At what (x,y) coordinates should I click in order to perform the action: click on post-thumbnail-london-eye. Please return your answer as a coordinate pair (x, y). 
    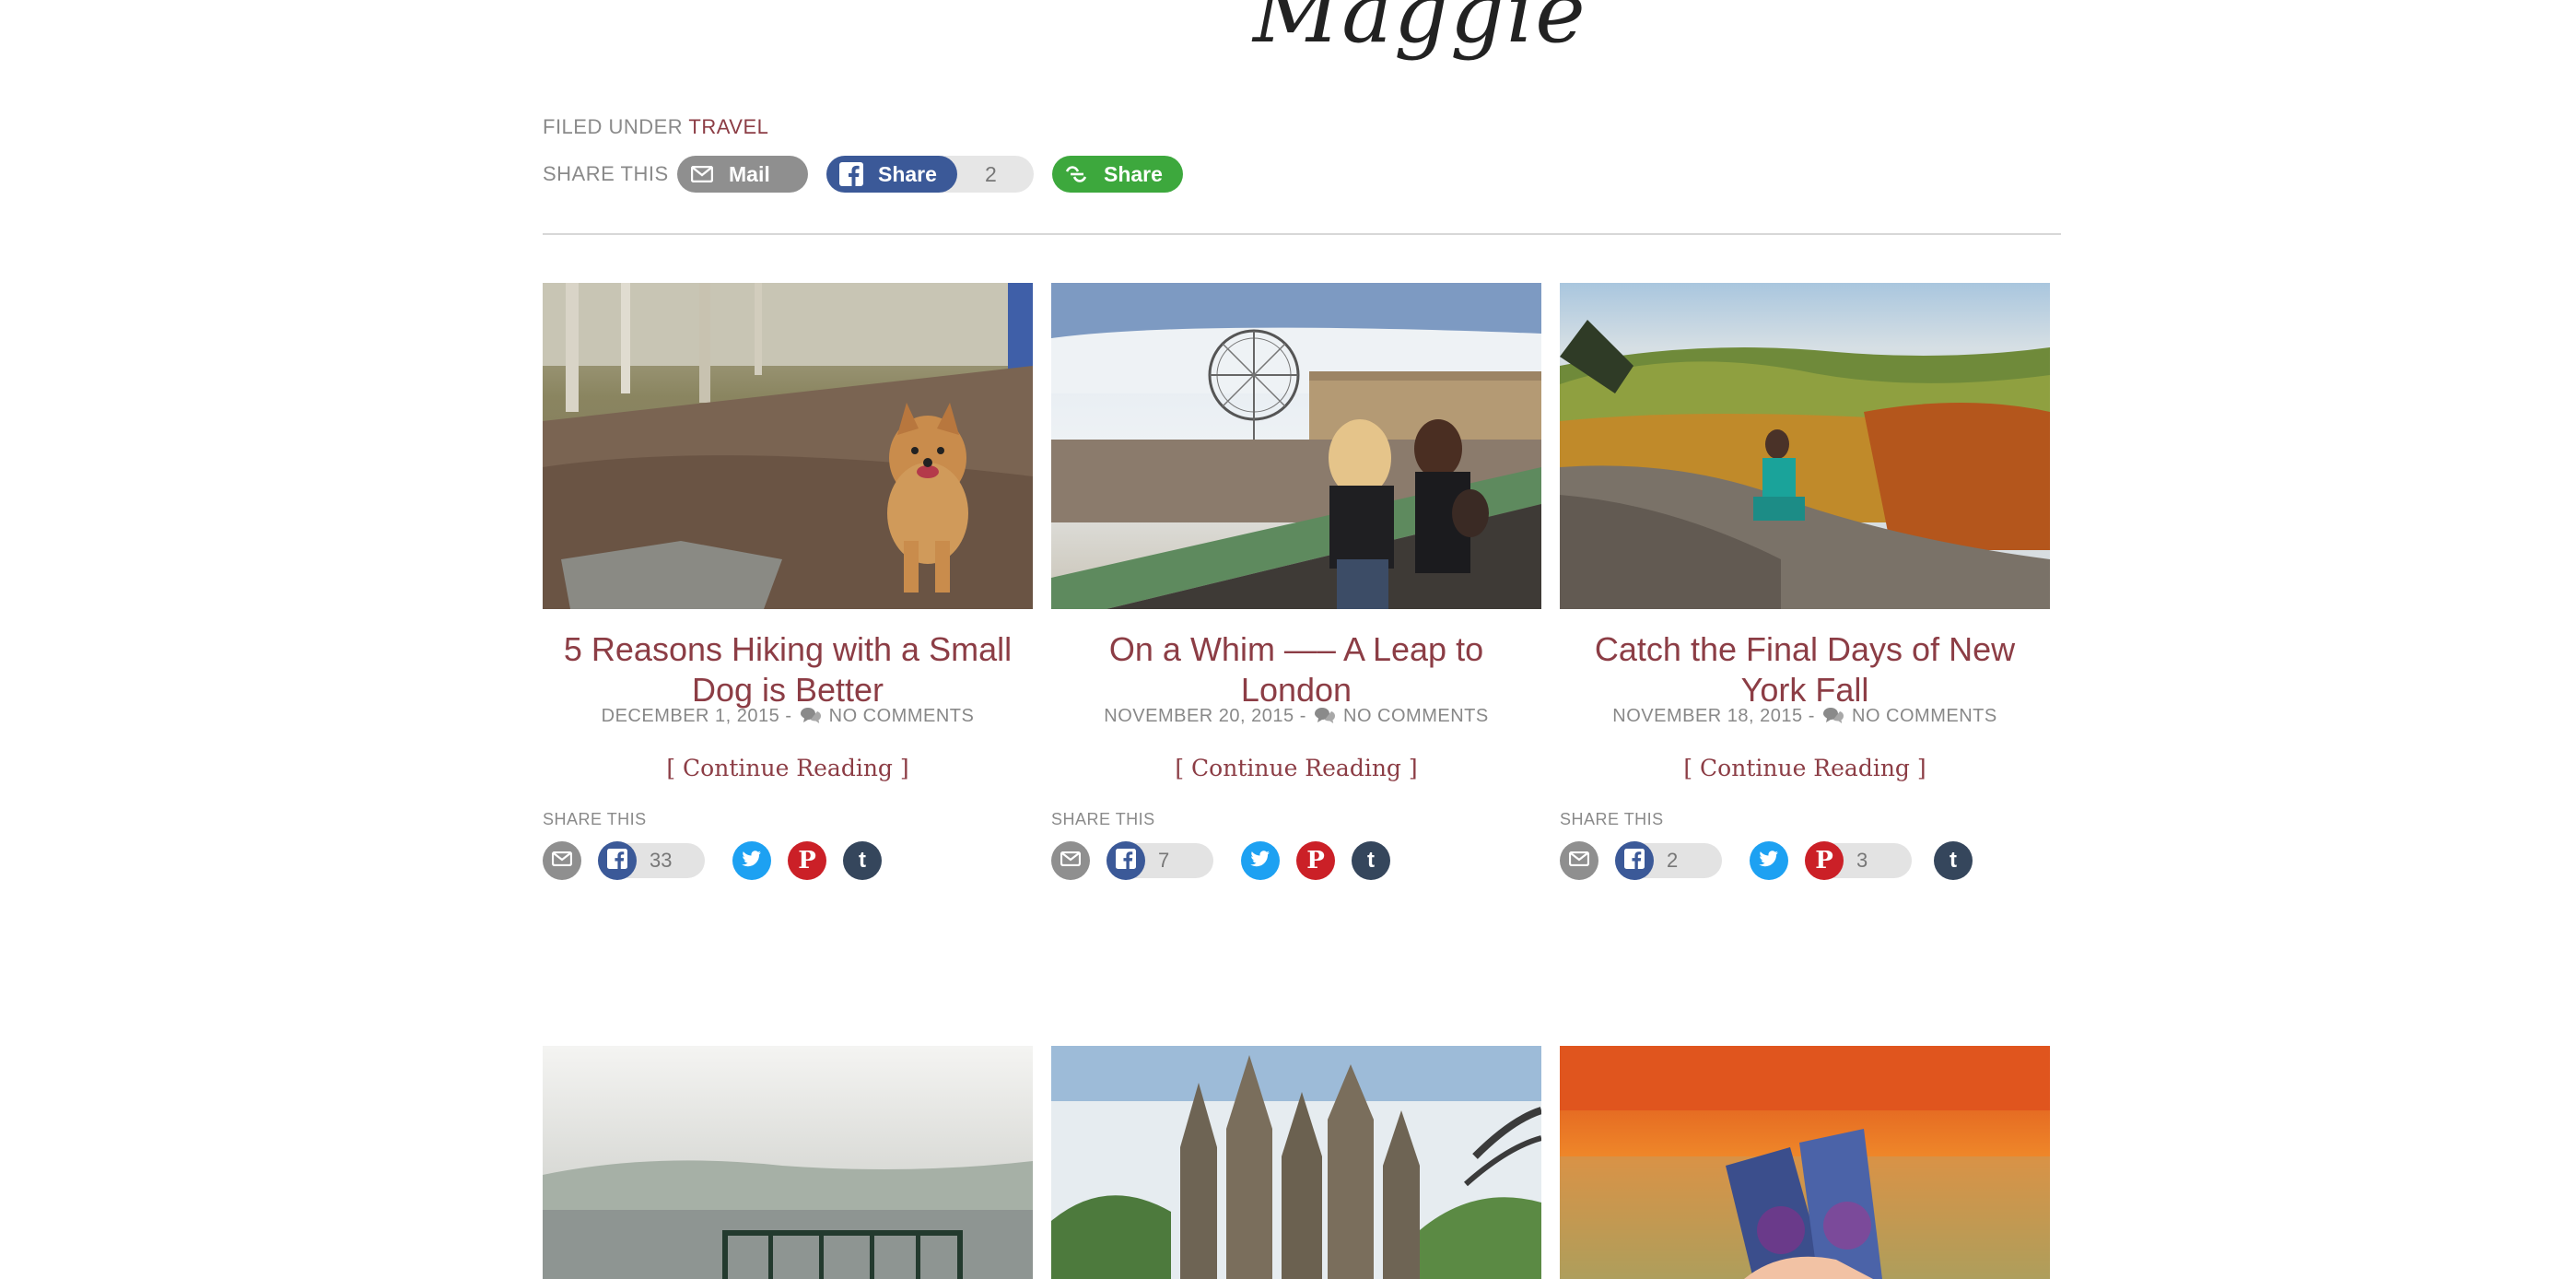
    Looking at the image, I should click on (1296, 446).